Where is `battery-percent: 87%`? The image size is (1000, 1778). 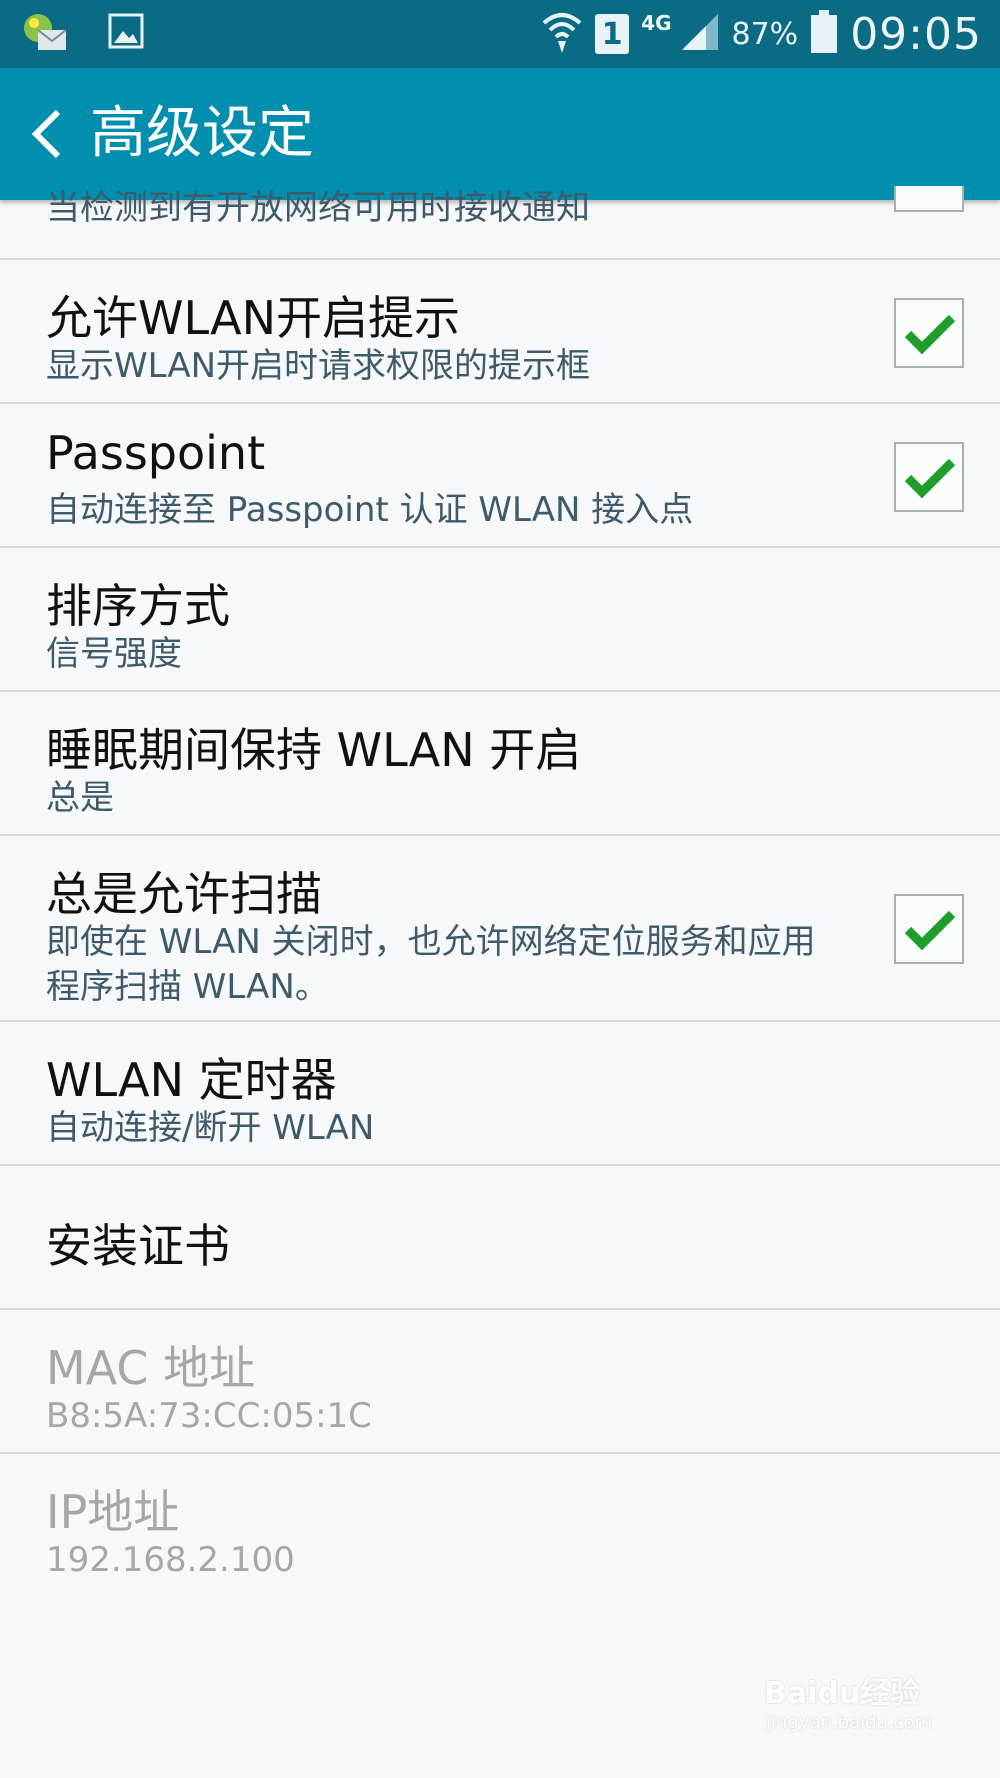 battery-percent: 87% is located at coordinates (765, 34).